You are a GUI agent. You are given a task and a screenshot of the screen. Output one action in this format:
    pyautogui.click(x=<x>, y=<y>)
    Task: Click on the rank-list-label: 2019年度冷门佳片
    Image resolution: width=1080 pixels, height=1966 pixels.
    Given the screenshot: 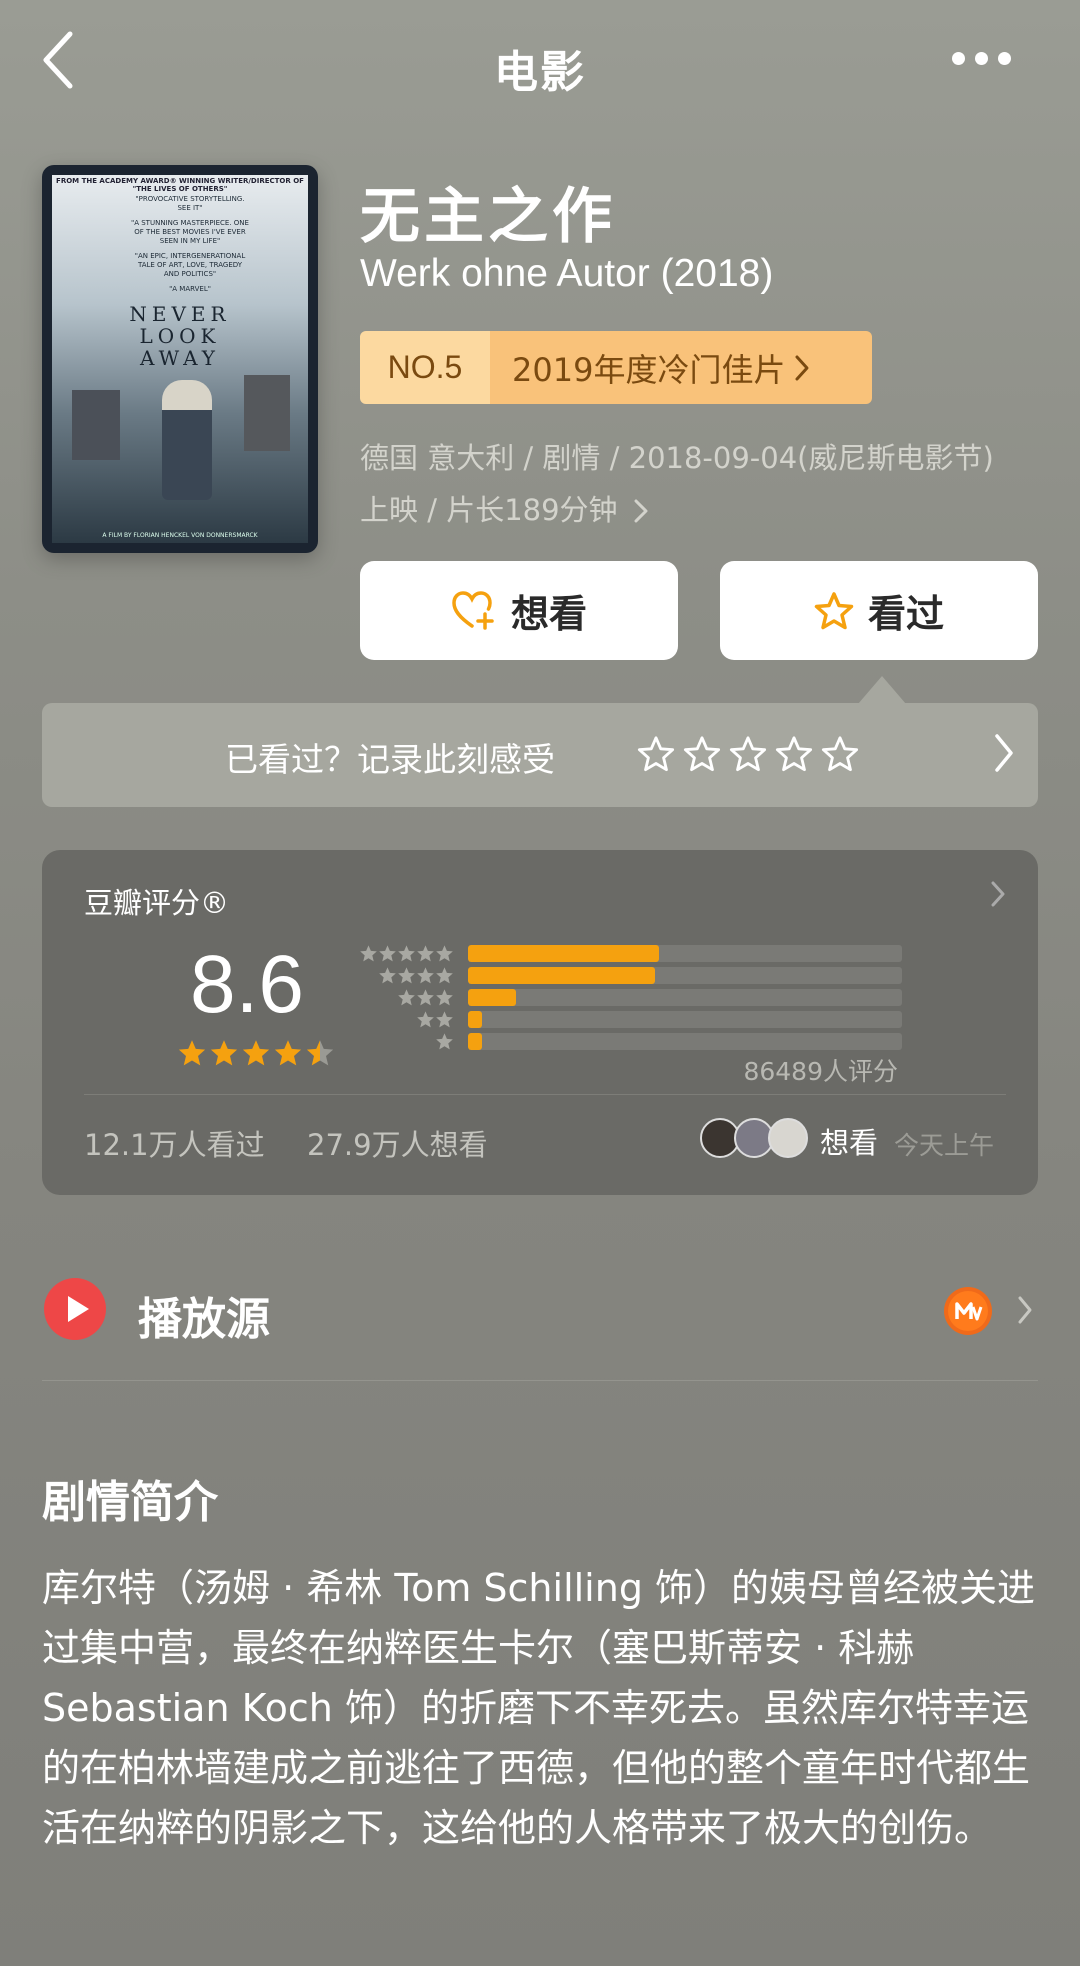 What is the action you would take?
    pyautogui.click(x=649, y=369)
    